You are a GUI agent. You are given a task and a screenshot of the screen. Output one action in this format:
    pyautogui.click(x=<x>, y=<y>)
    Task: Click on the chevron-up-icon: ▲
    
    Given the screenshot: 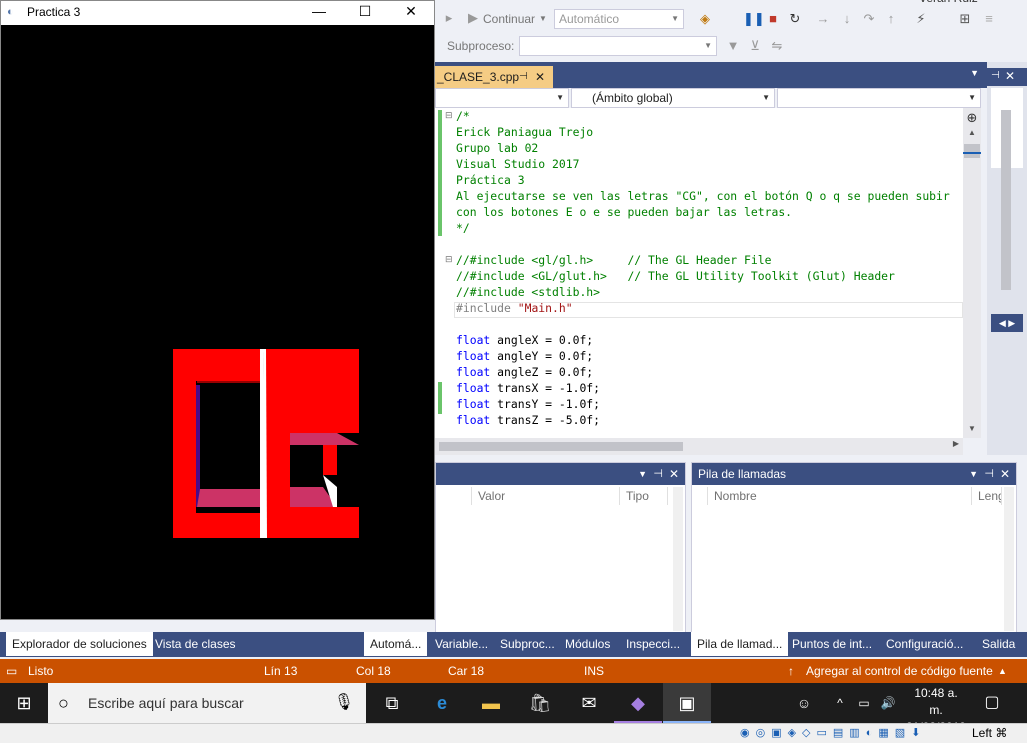 What is the action you would take?
    pyautogui.click(x=1002, y=671)
    